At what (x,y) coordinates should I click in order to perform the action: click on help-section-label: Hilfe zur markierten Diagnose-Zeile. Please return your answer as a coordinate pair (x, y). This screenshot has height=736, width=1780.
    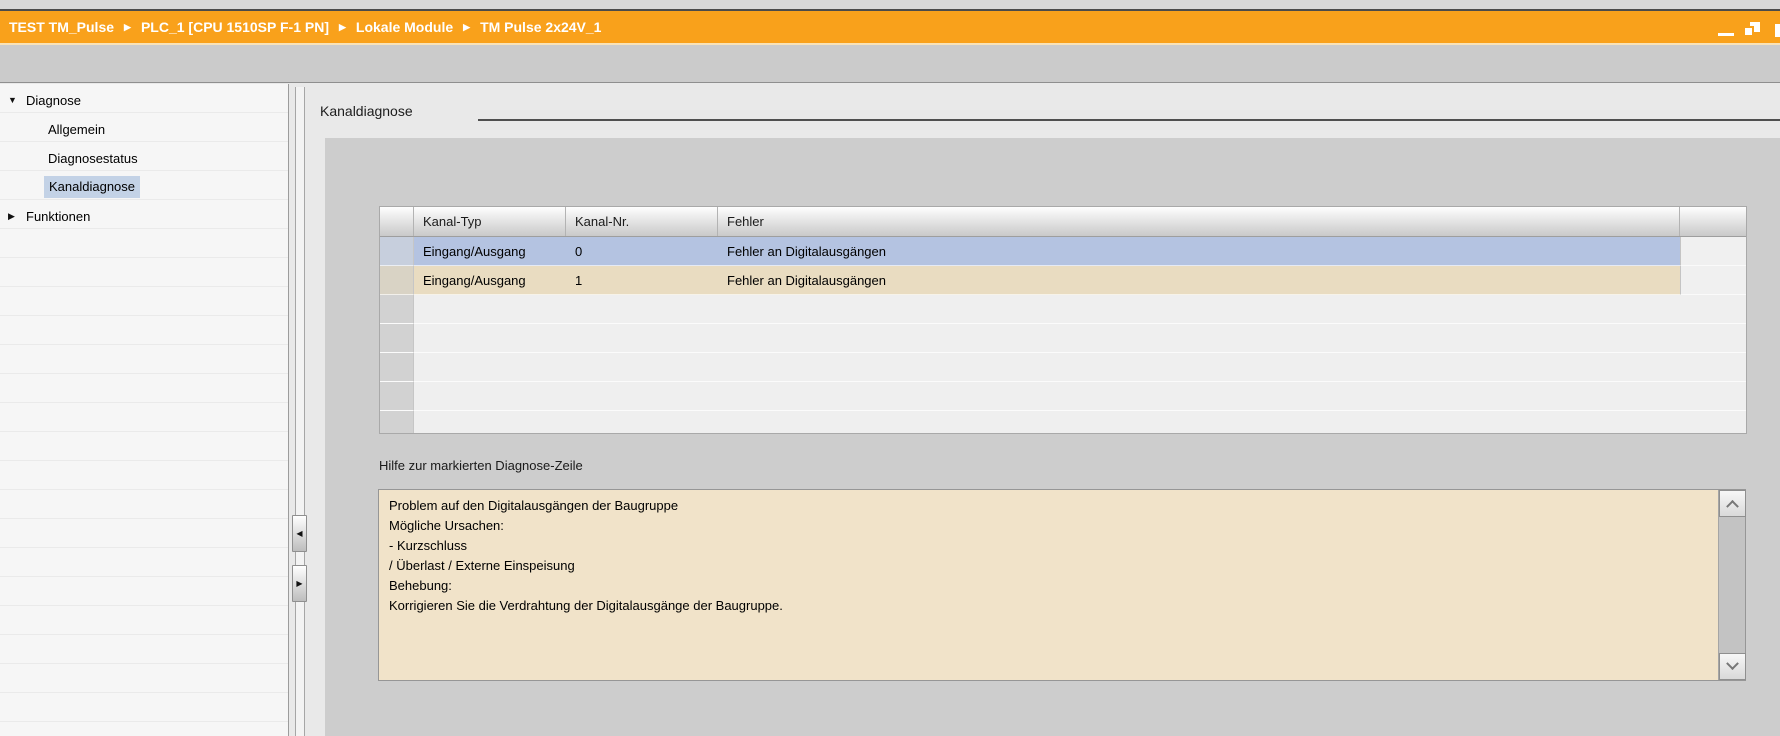
    Looking at the image, I should click on (481, 465).